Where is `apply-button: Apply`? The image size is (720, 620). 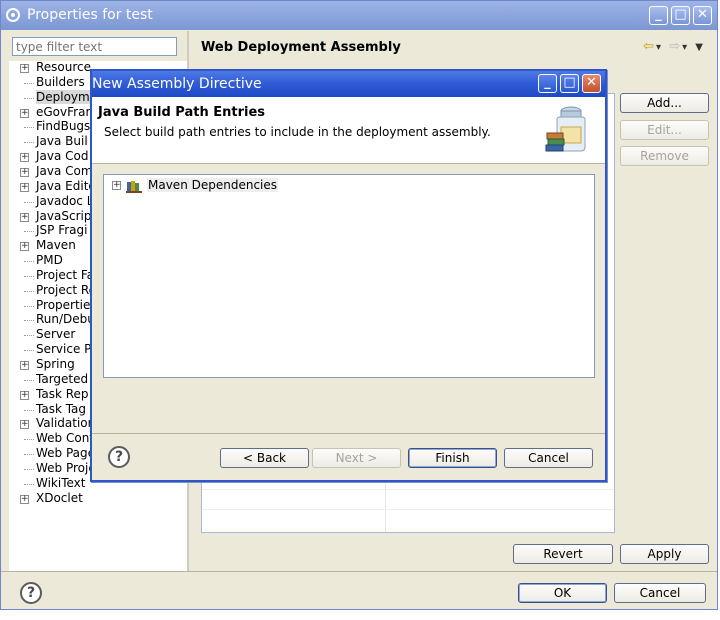 apply-button: Apply is located at coordinates (664, 554).